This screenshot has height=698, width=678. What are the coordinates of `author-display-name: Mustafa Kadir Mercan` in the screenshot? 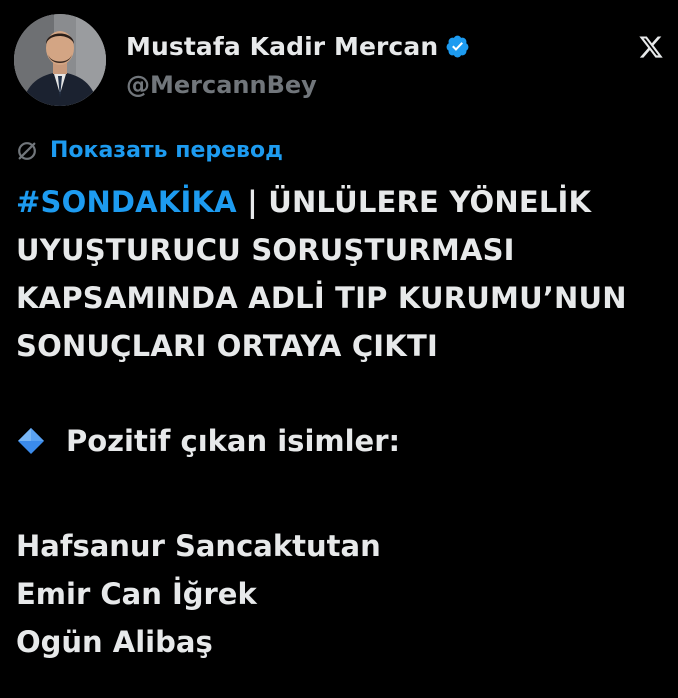 It's located at (282, 46).